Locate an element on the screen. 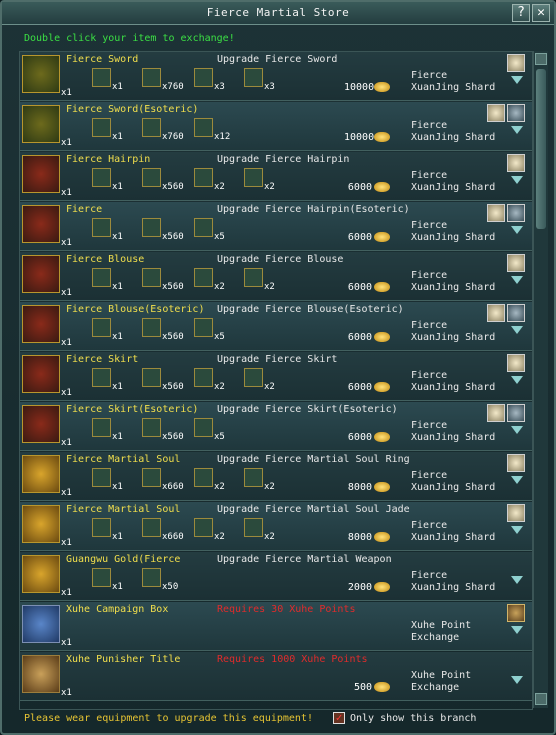 This screenshot has height=735, width=556. martial-soul-jade-icon is located at coordinates (41, 524).